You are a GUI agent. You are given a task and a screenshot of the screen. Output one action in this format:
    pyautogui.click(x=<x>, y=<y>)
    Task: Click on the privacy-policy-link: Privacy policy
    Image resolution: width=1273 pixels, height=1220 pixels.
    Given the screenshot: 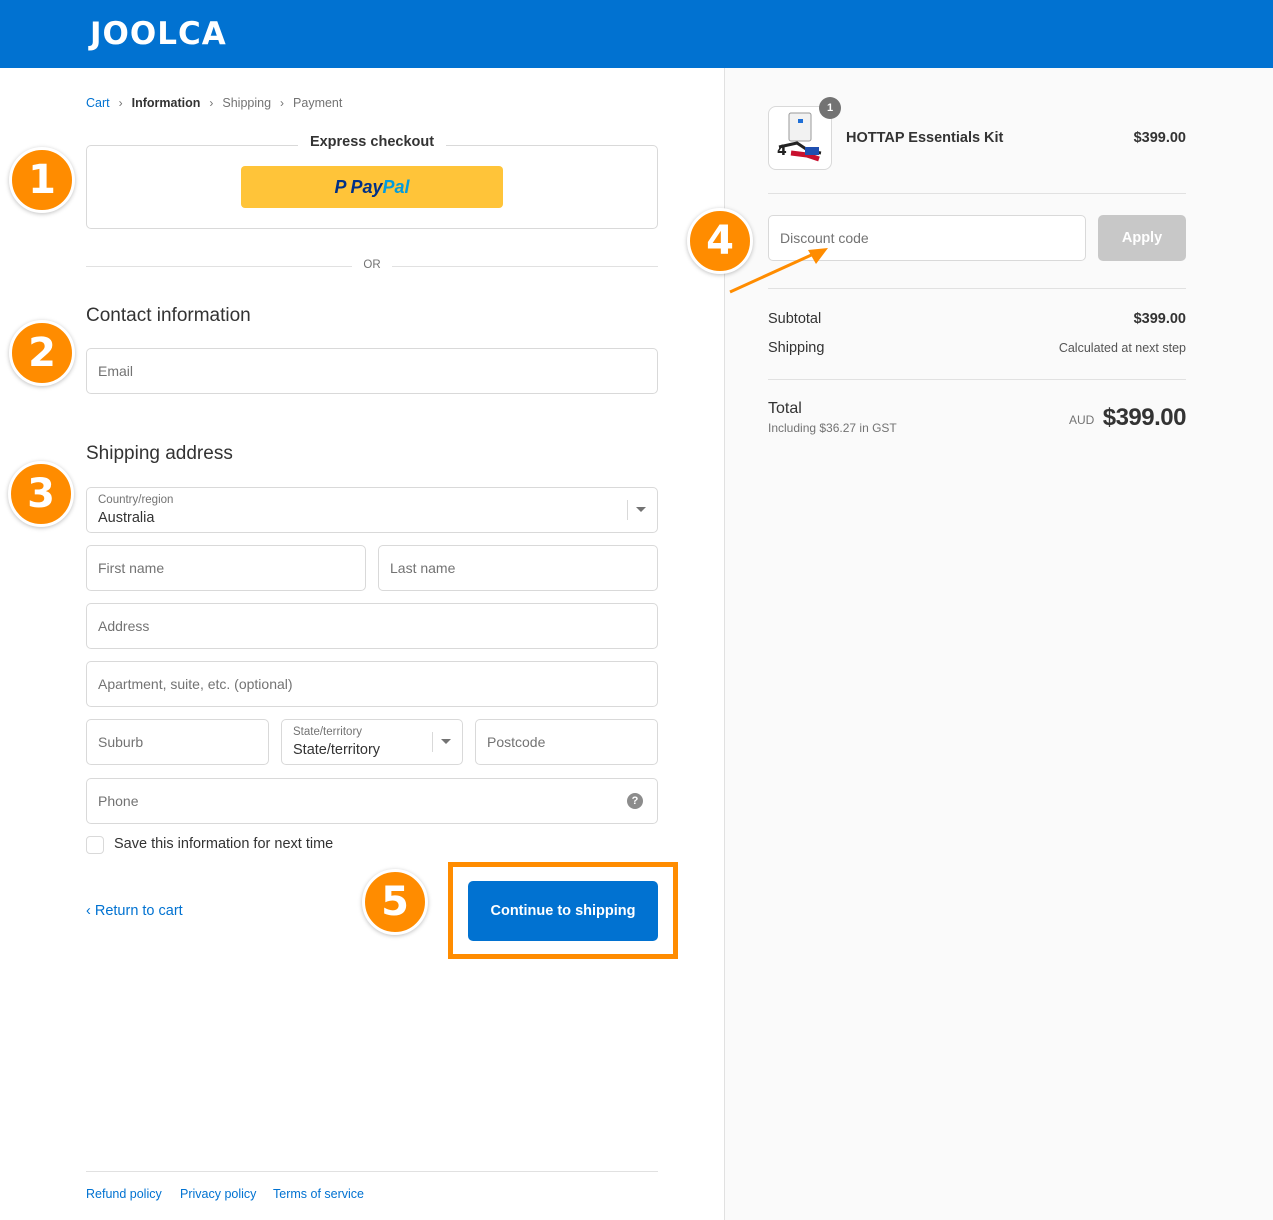 What is the action you would take?
    pyautogui.click(x=218, y=1194)
    